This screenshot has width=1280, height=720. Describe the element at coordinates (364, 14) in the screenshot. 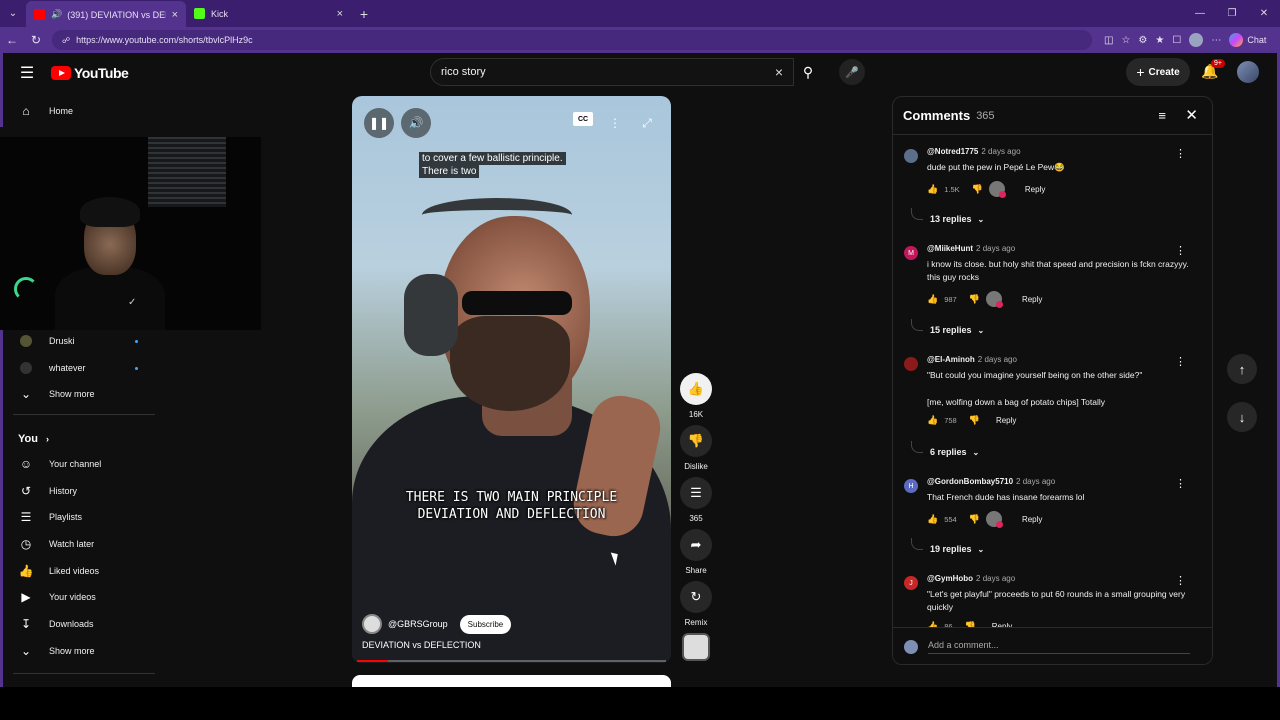

I see `new-tab-button: +` at that location.